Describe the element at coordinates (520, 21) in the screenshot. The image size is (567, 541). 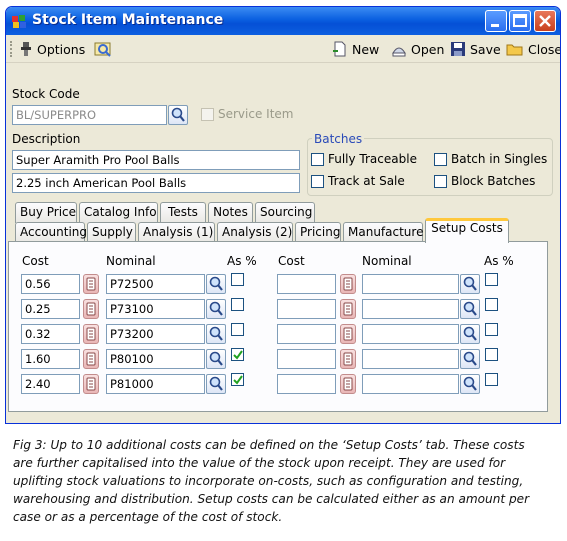
I see `maximize-button` at that location.